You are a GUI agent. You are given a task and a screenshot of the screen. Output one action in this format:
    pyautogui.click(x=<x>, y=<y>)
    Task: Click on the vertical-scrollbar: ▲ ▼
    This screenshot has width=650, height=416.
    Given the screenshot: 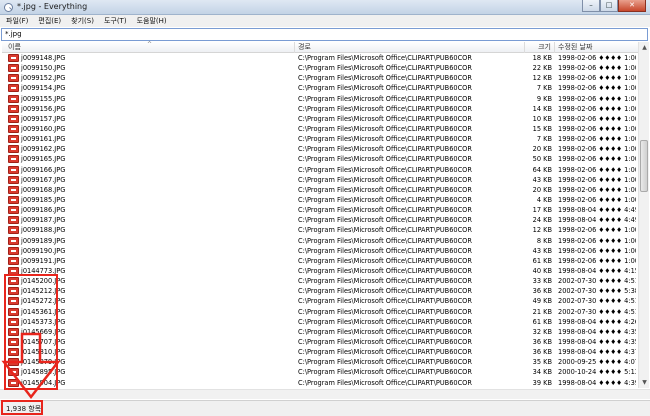 What is the action you would take?
    pyautogui.click(x=643, y=215)
    